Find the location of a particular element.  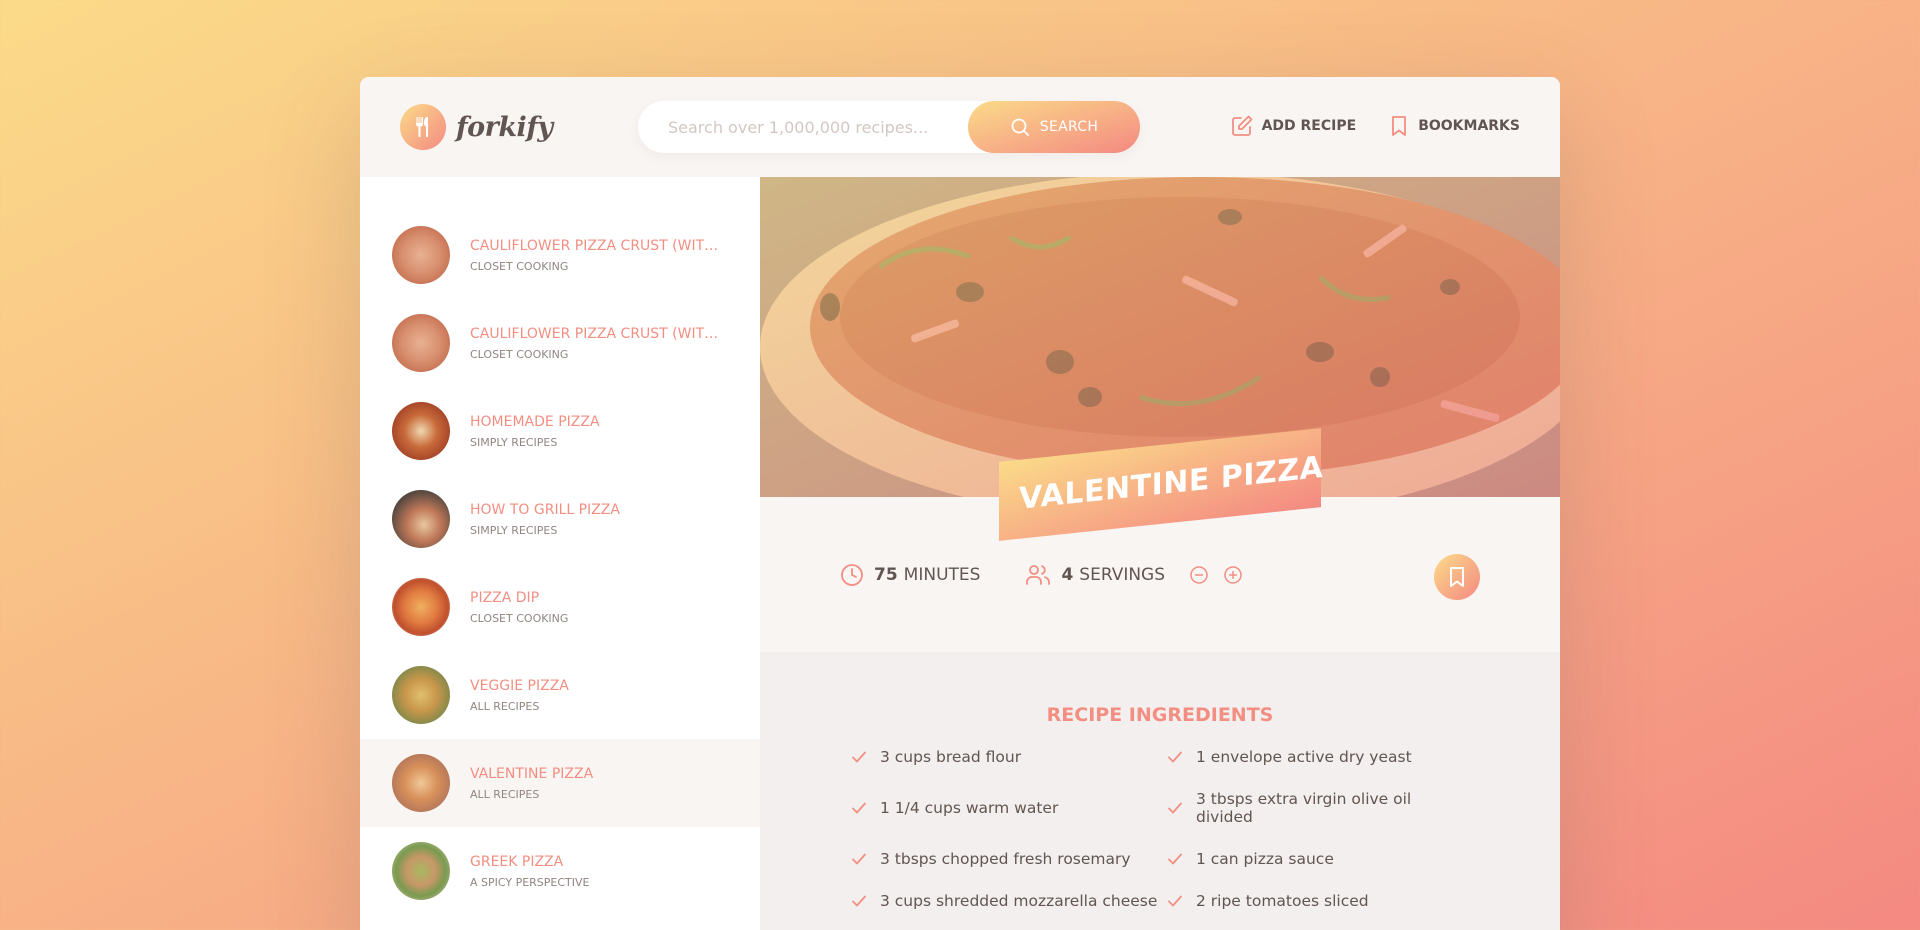

servings-value: 4 is located at coordinates (1067, 574).